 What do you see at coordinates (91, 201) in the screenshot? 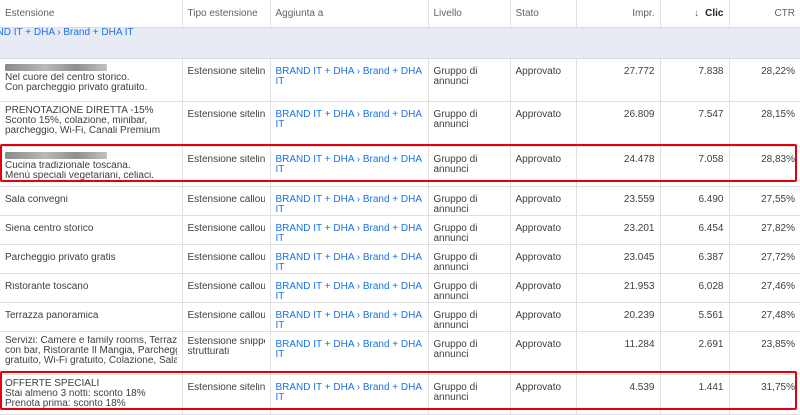
I see `extension-text: Sala convegni` at bounding box center [91, 201].